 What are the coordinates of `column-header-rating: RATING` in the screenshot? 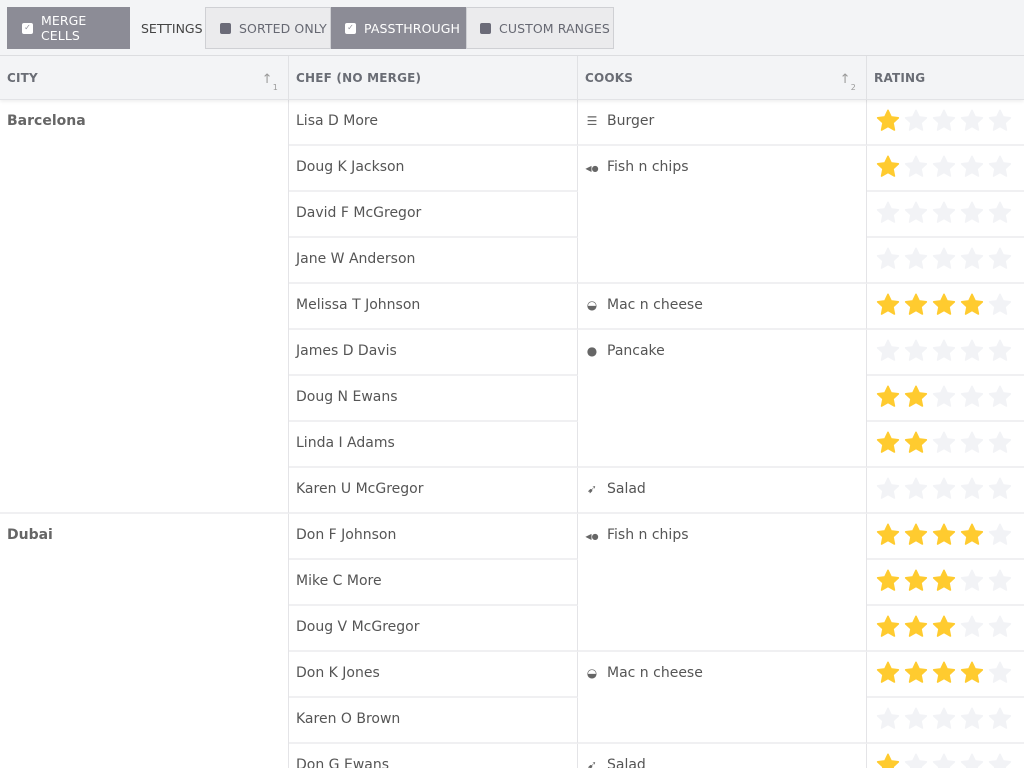 It's located at (945, 78).